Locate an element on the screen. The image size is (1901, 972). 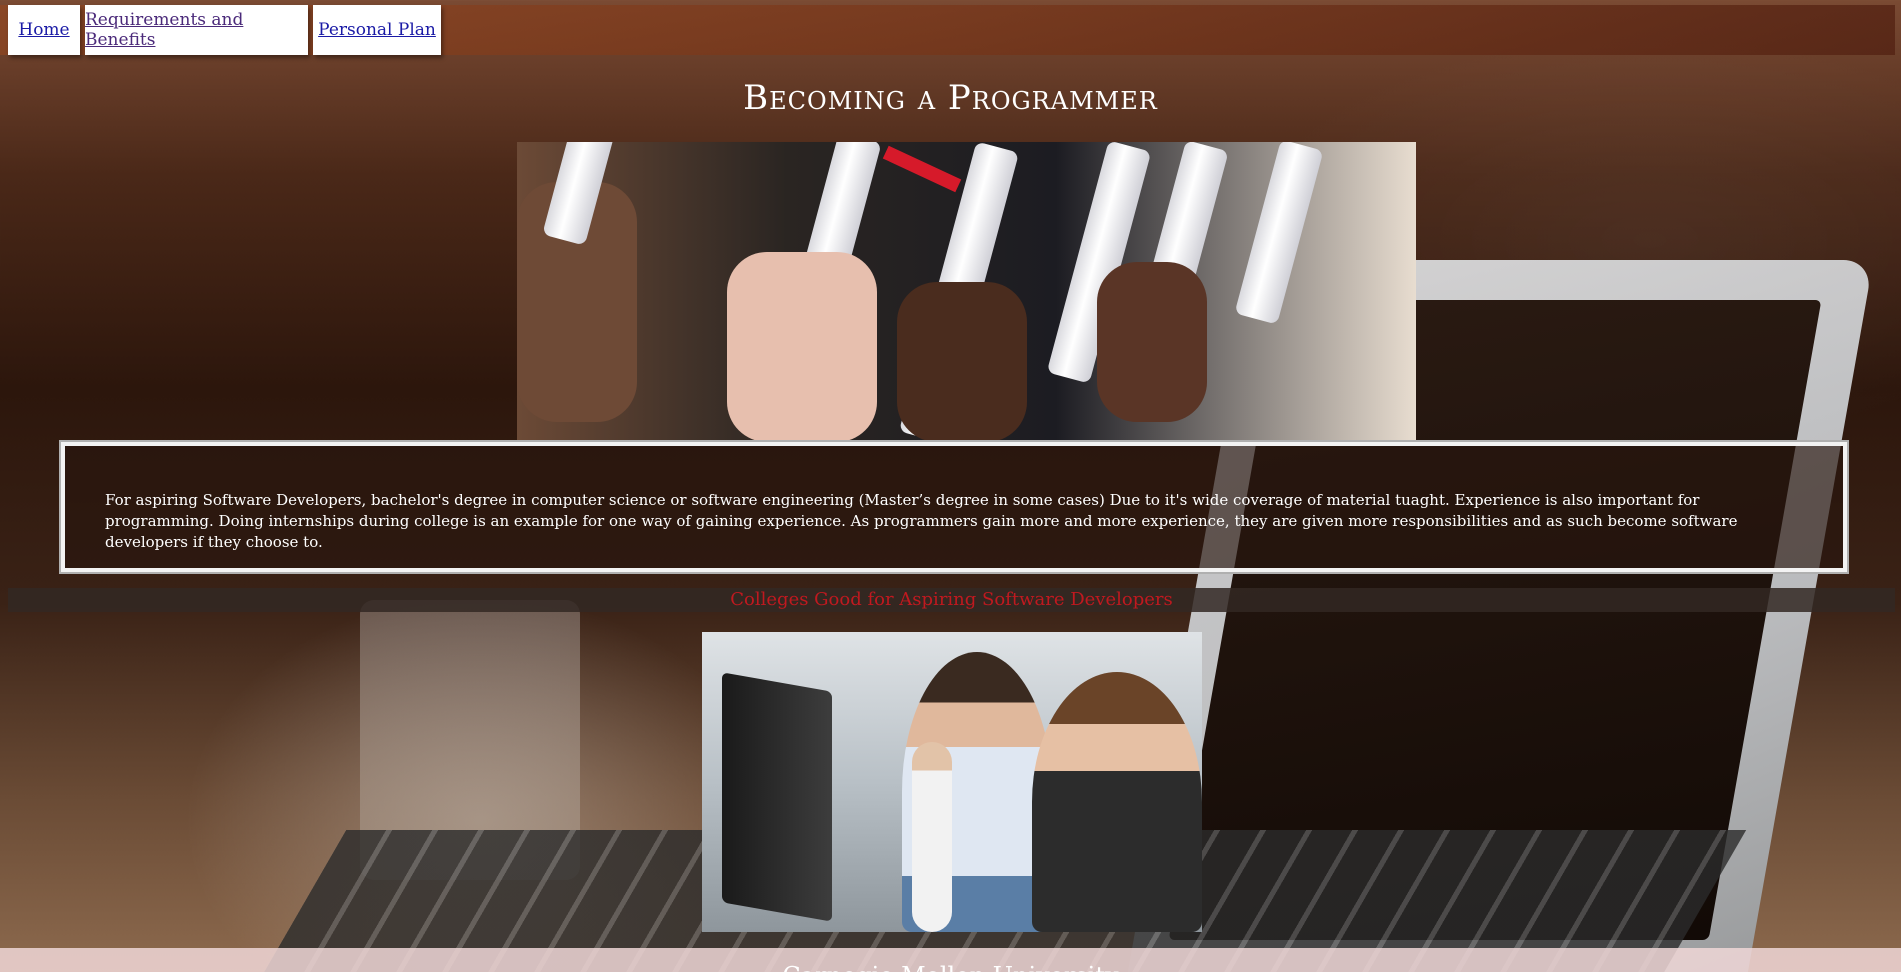
tab-home: Home is located at coordinates (44, 30).